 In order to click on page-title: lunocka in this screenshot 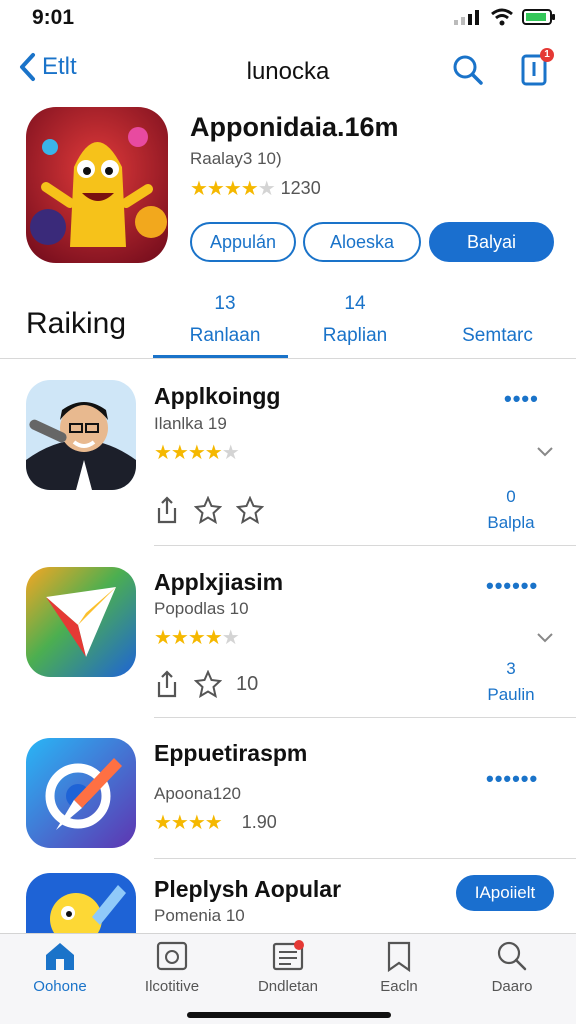, I will do `click(288, 71)`.